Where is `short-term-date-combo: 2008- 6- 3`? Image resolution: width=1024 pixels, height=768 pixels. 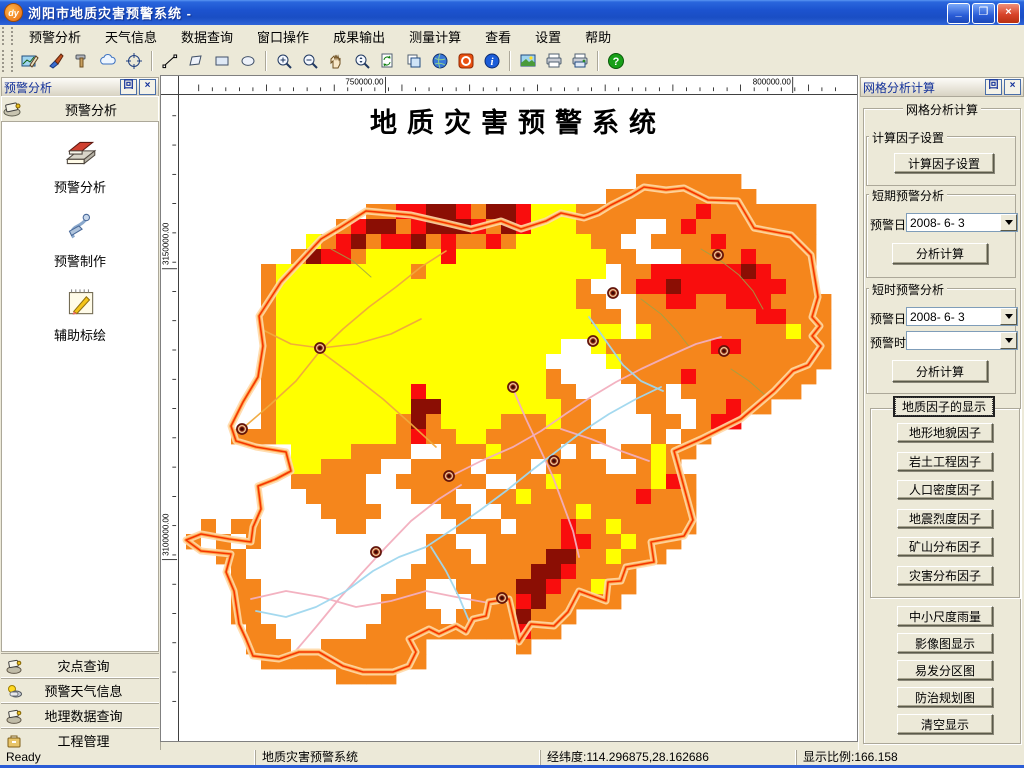
short-term-date-combo: 2008- 6- 3 is located at coordinates (962, 222).